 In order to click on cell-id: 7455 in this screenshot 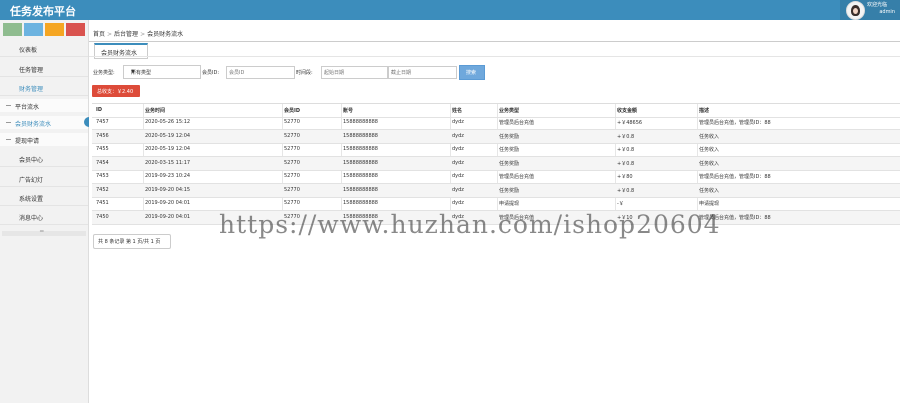, I will do `click(102, 149)`.